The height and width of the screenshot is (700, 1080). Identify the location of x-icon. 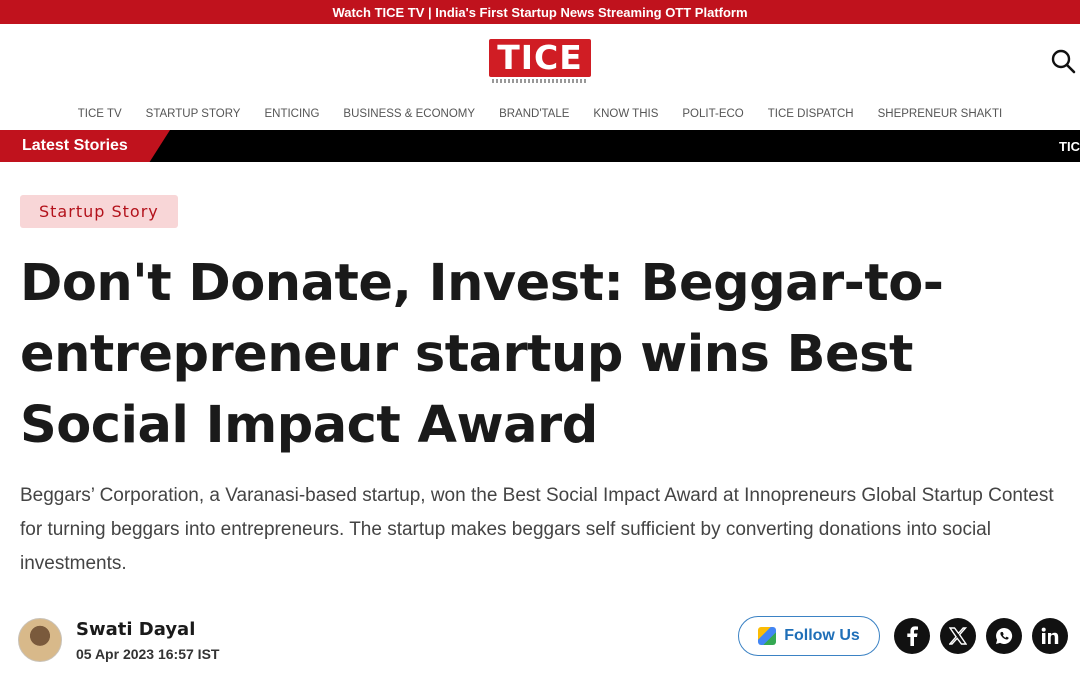
(958, 636).